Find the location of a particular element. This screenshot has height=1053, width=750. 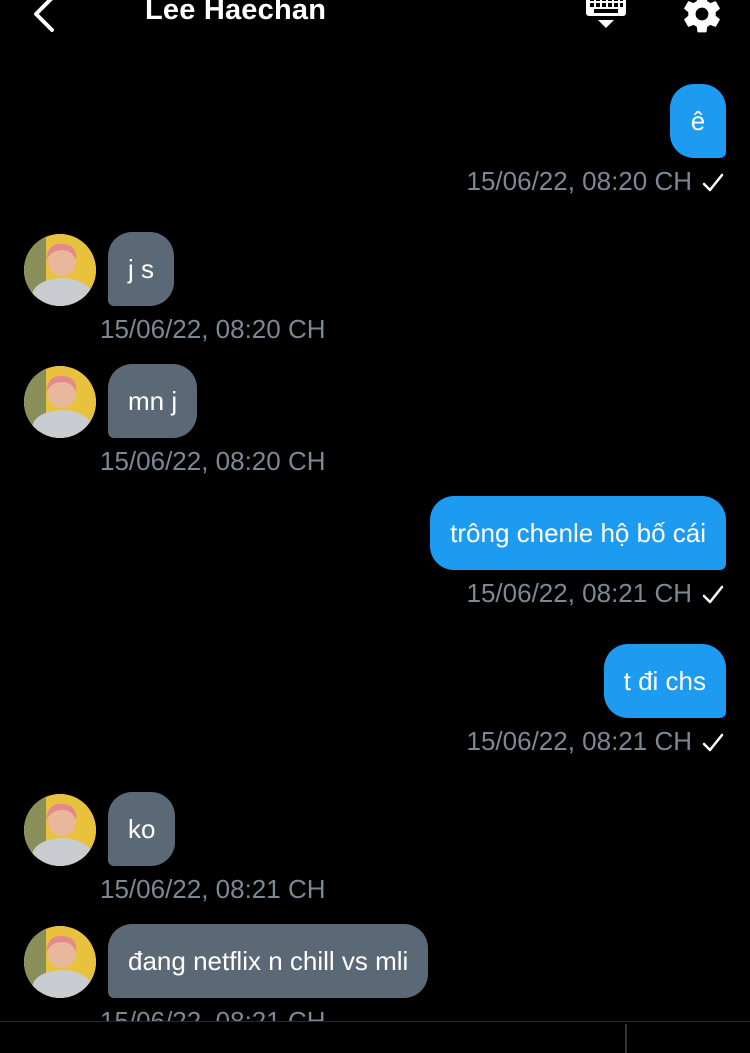

outgoing-message-bubble: trông chenle hộ bố cái is located at coordinates (578, 533).